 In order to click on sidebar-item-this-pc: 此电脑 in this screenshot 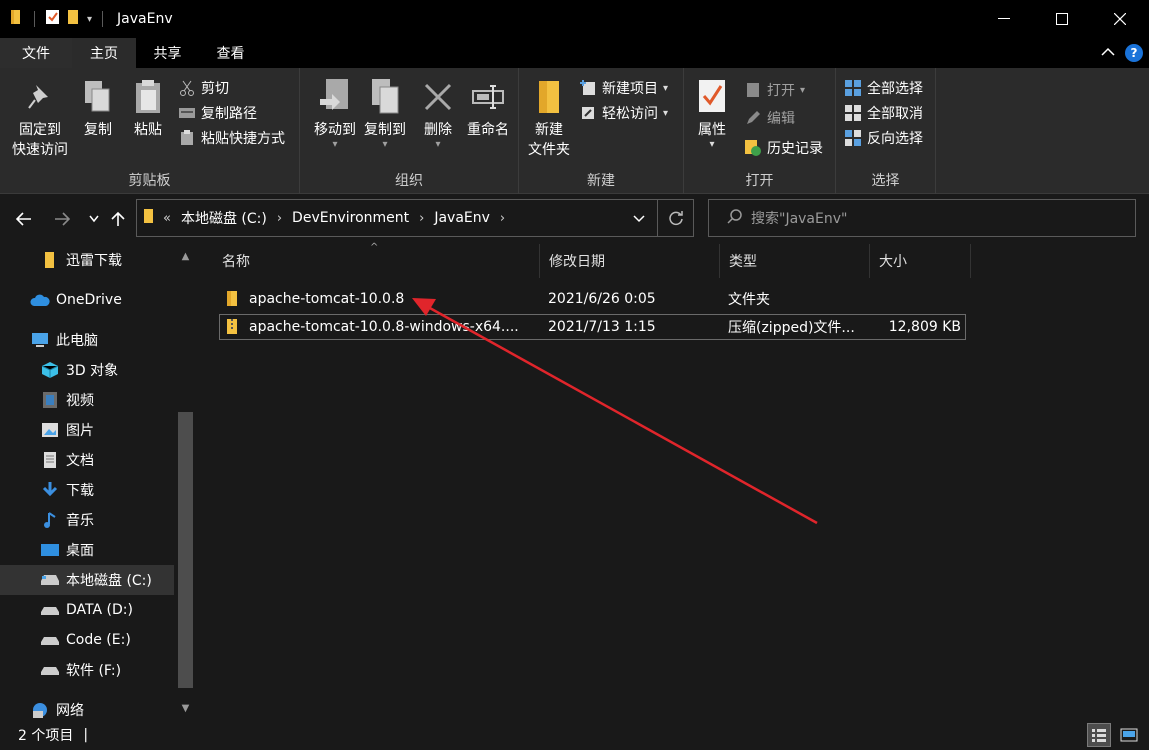, I will do `click(87, 340)`.